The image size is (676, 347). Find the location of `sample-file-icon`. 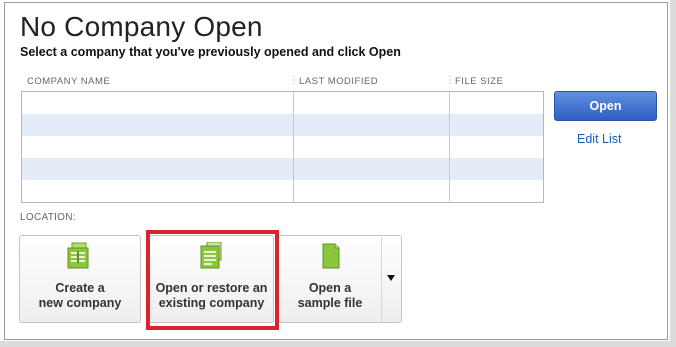

sample-file-icon is located at coordinates (331, 256).